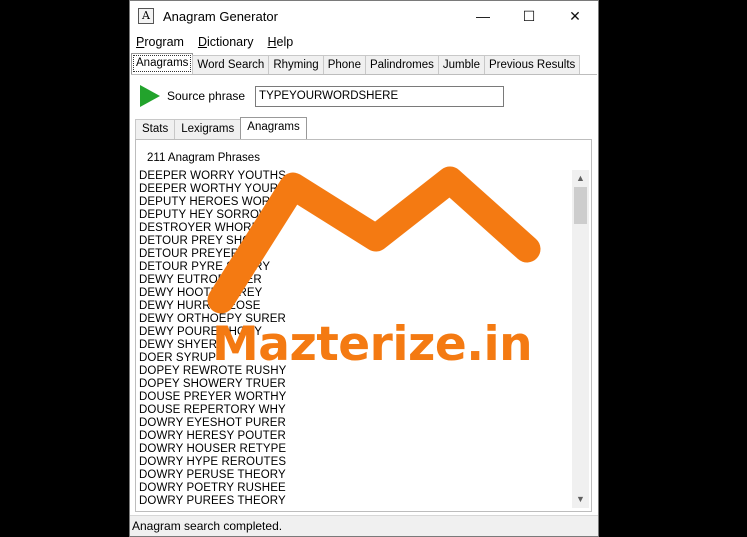 This screenshot has height=537, width=747. What do you see at coordinates (356, 202) in the screenshot?
I see `anagram-item: DEPUTY HEROES WORRY` at bounding box center [356, 202].